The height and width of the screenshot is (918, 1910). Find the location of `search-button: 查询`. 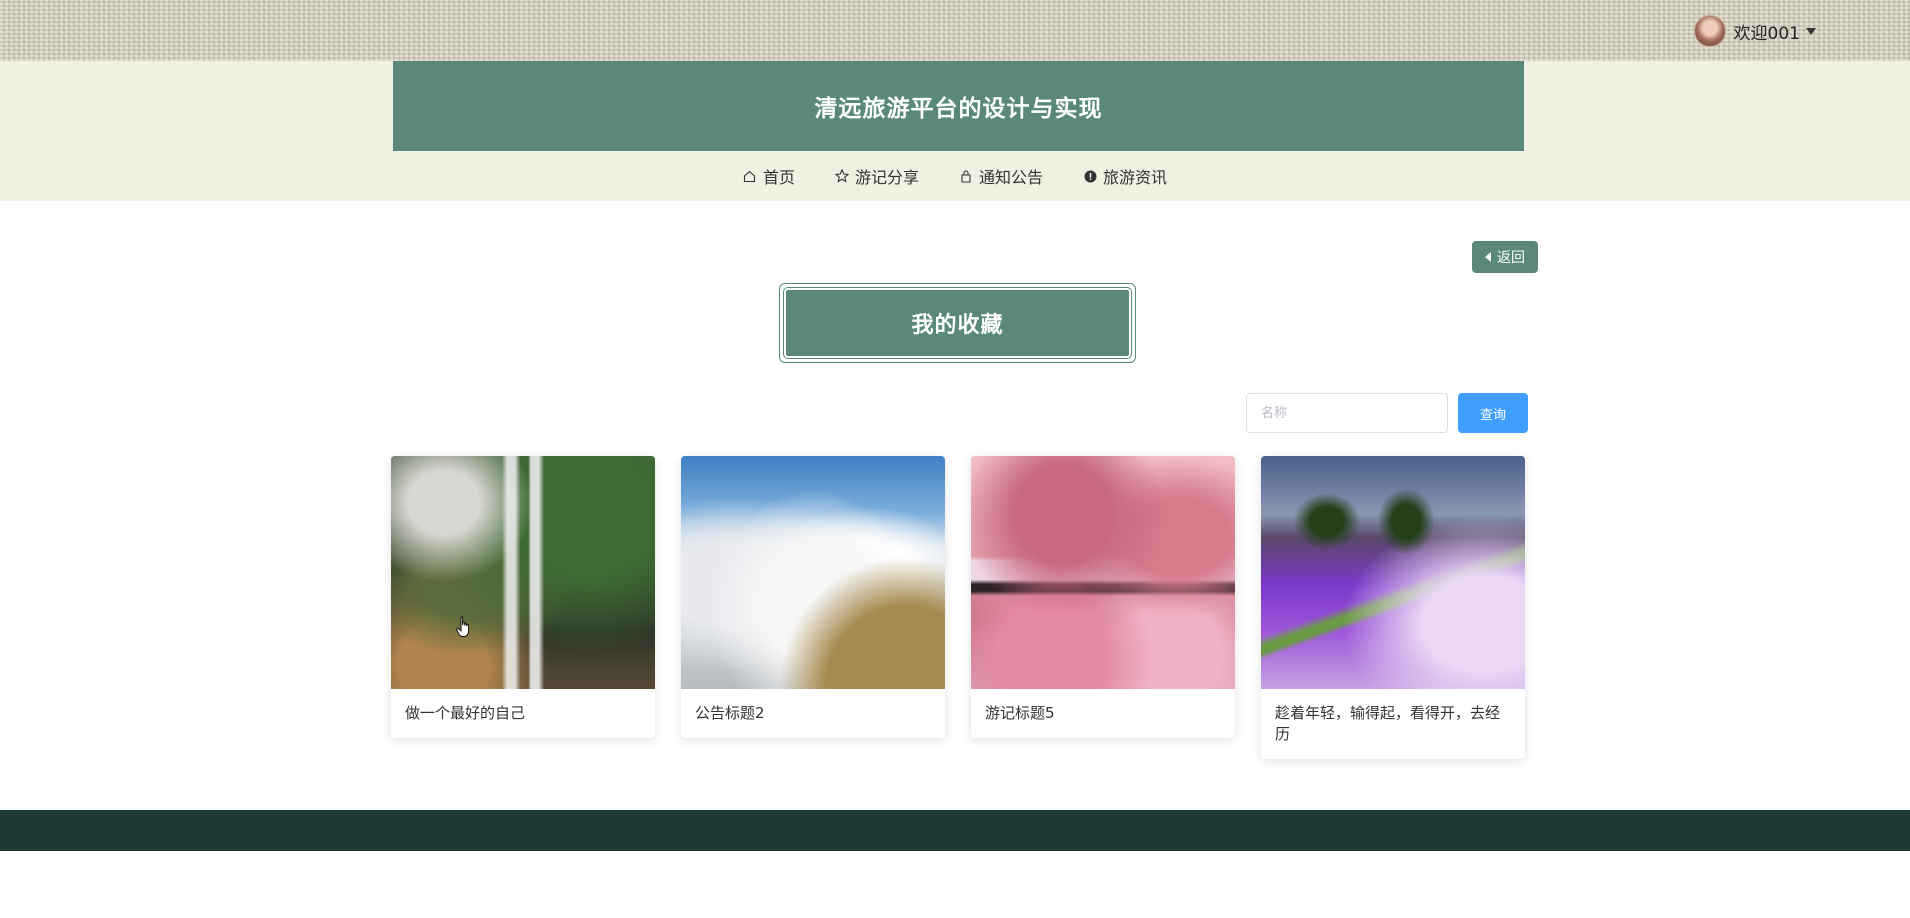

search-button: 查询 is located at coordinates (1493, 413).